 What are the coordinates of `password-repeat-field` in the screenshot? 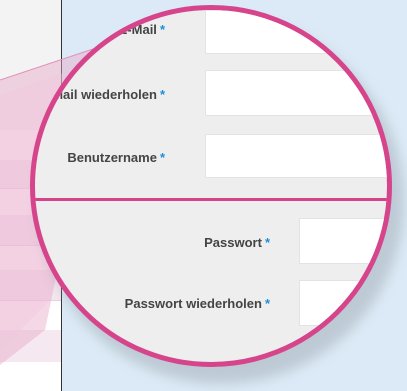 It's located at (343, 303).